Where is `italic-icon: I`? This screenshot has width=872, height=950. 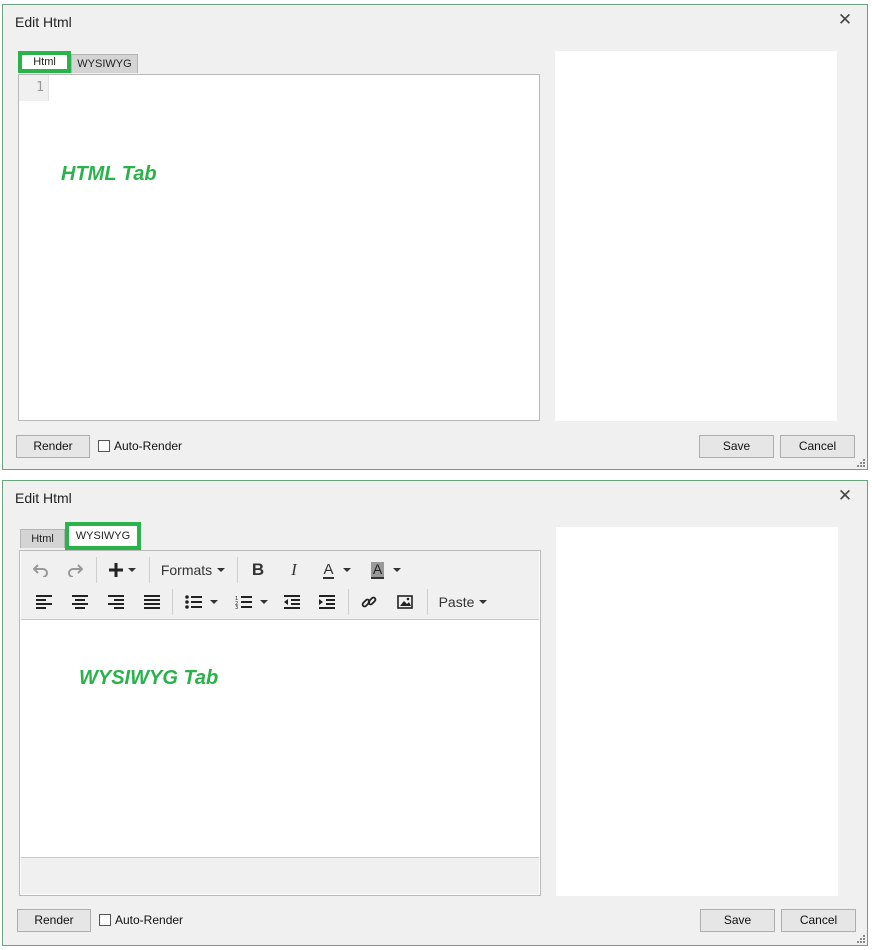
italic-icon: I is located at coordinates (294, 570).